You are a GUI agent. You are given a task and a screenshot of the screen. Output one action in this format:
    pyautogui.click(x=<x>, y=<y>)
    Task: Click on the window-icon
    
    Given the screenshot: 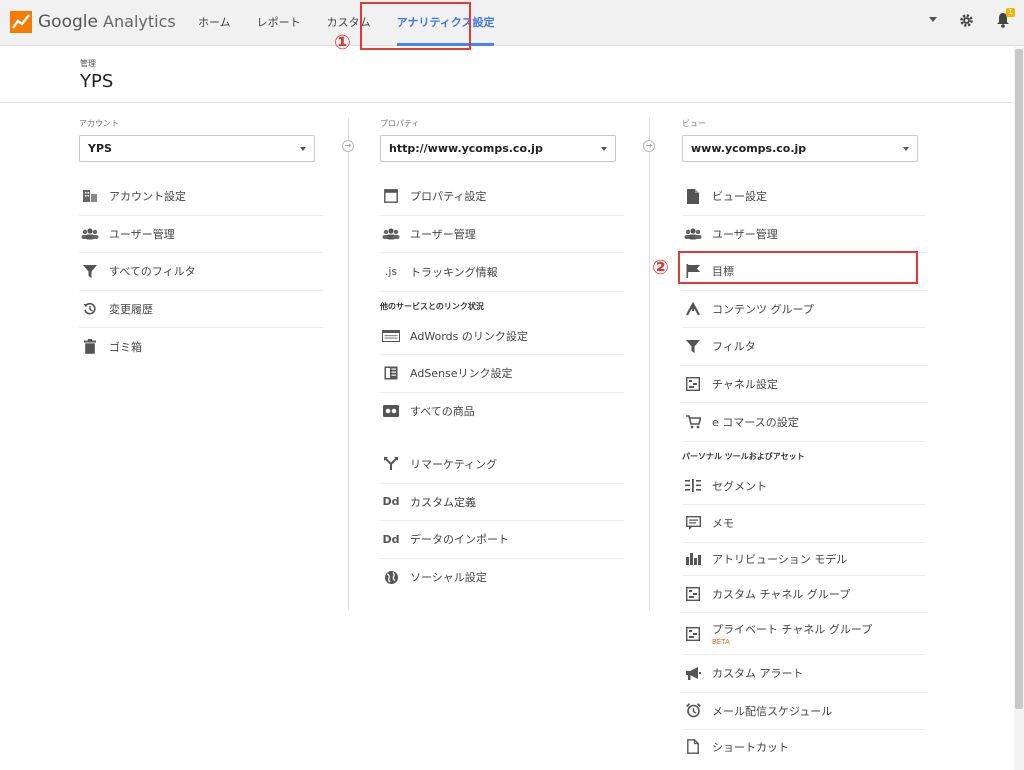 What is the action you would take?
    pyautogui.click(x=391, y=196)
    